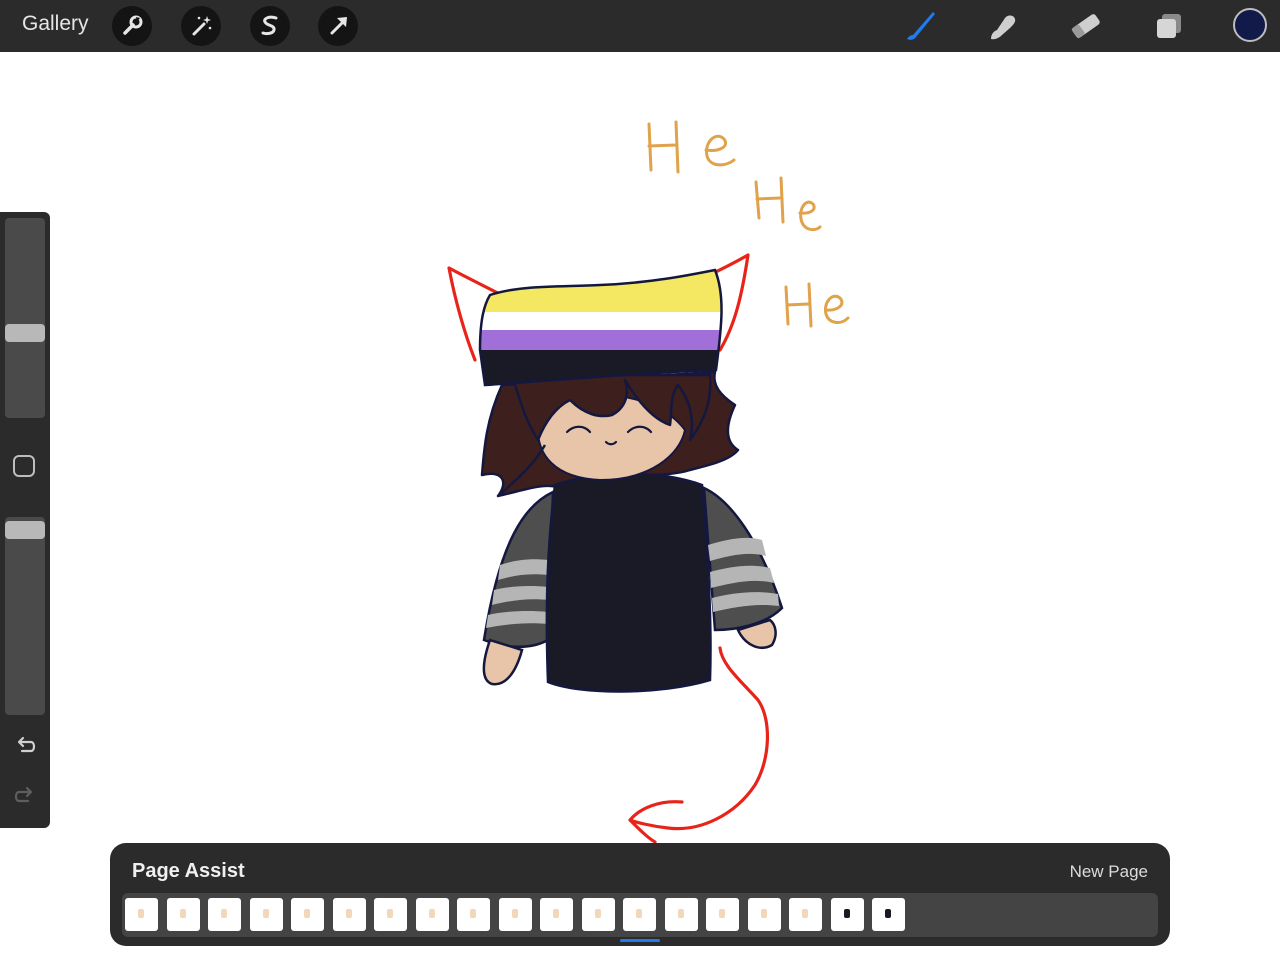 The image size is (1280, 965). I want to click on color-picker-button, so click(1250, 25).